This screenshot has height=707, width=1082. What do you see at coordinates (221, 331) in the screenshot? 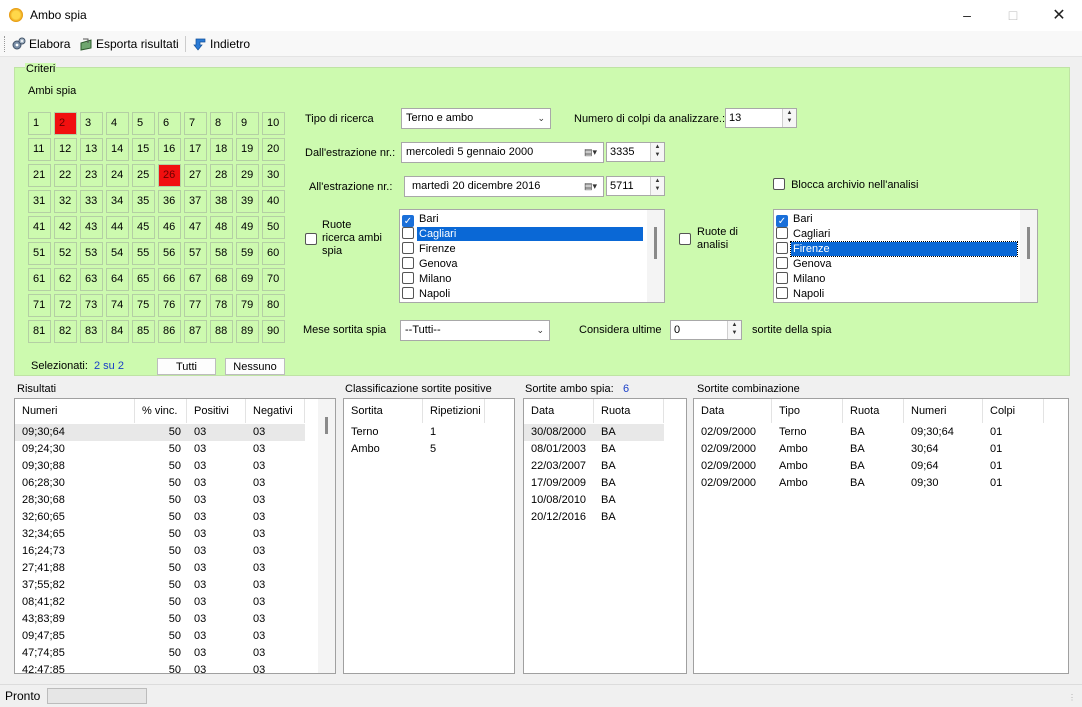
I see `number-cell-88: 88` at bounding box center [221, 331].